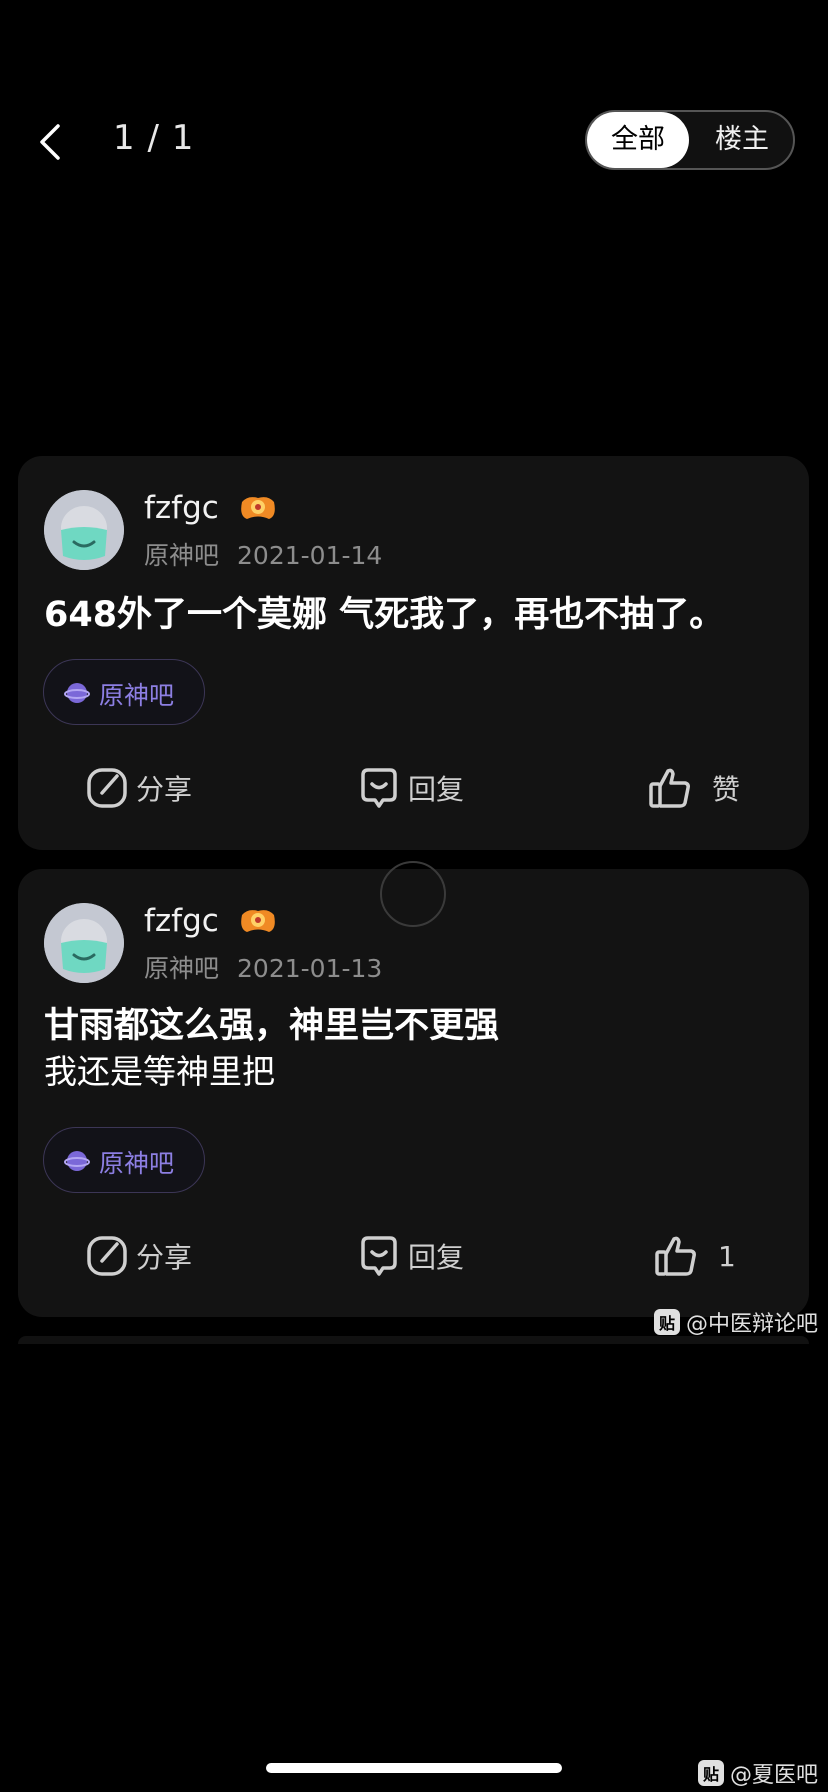 This screenshot has width=828, height=1792. I want to click on post-date: 2021-01-13, so click(310, 968).